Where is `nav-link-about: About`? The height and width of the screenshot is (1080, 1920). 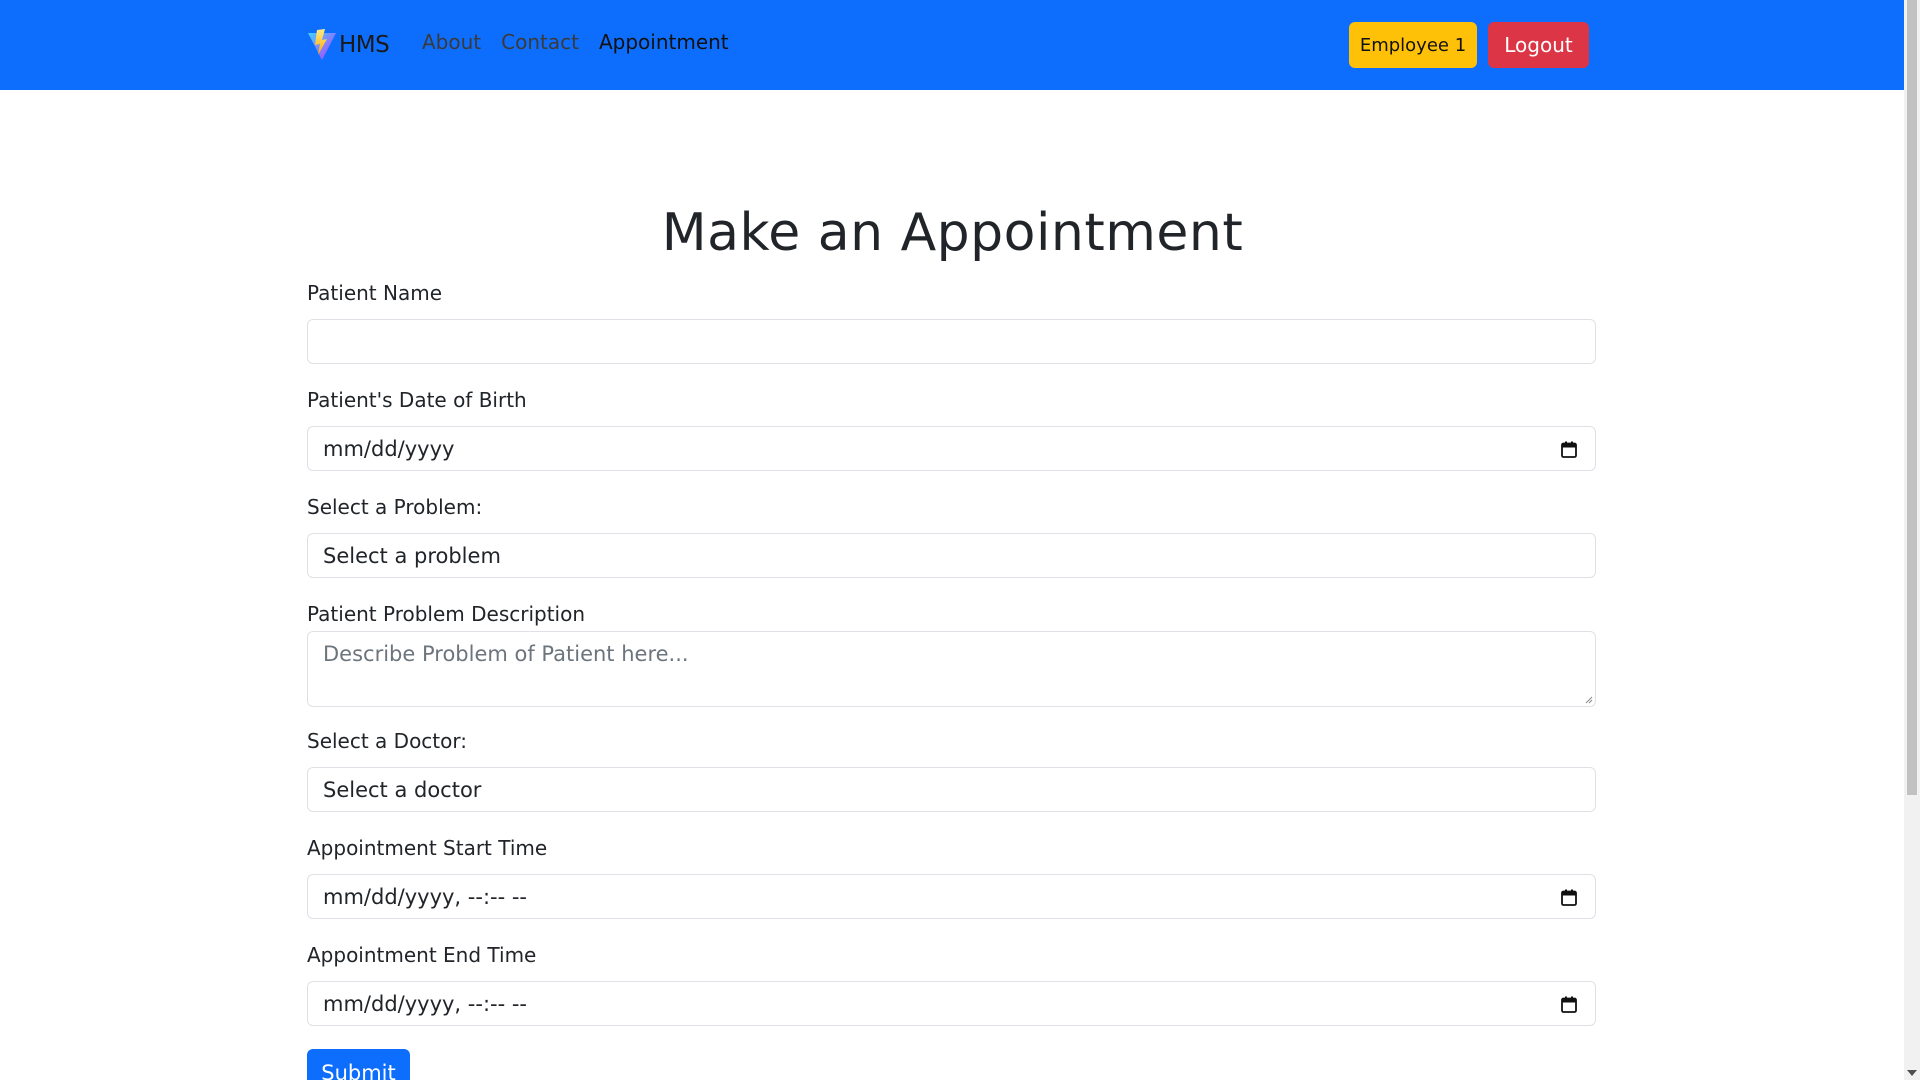 nav-link-about: About is located at coordinates (451, 42).